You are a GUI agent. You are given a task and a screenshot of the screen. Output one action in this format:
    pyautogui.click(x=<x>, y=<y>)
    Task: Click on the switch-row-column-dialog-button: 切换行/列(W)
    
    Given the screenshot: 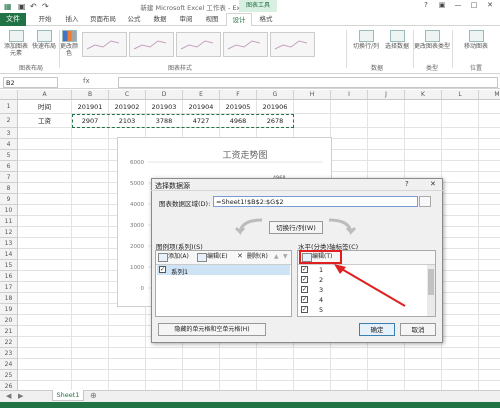 What is the action you would take?
    pyautogui.click(x=296, y=227)
    